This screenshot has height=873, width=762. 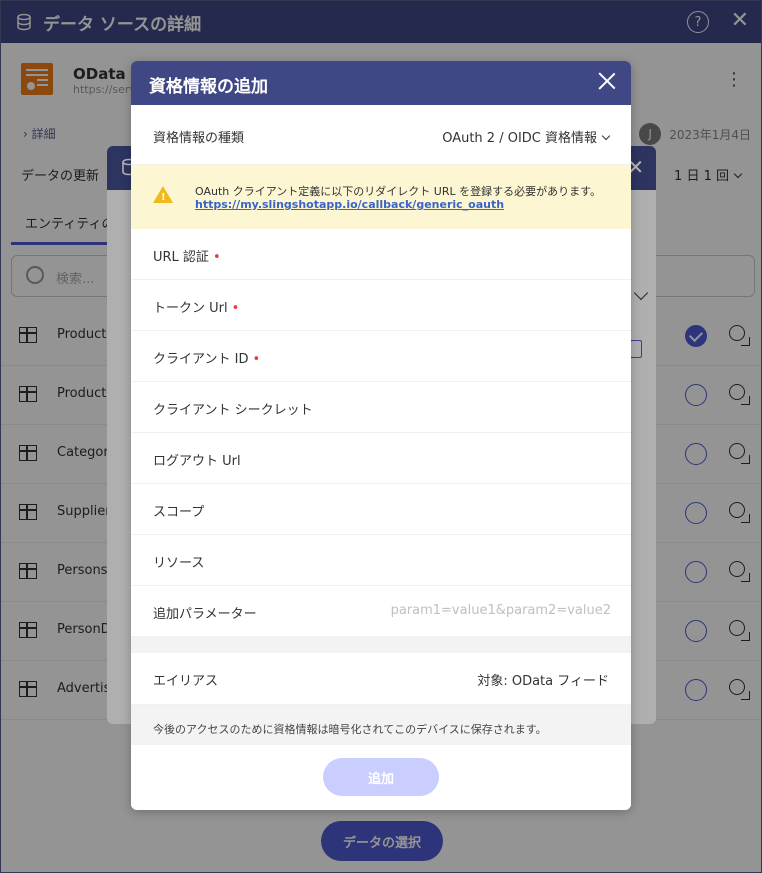 I want to click on url-auth-field: URL 認証 •, so click(x=381, y=254).